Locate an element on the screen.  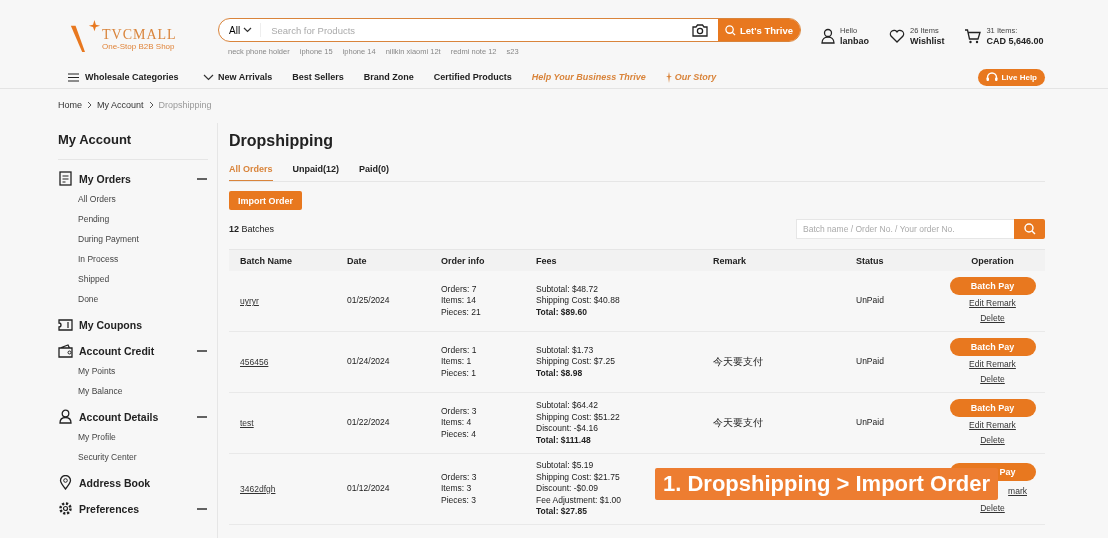
camera-icon is located at coordinates (700, 30).